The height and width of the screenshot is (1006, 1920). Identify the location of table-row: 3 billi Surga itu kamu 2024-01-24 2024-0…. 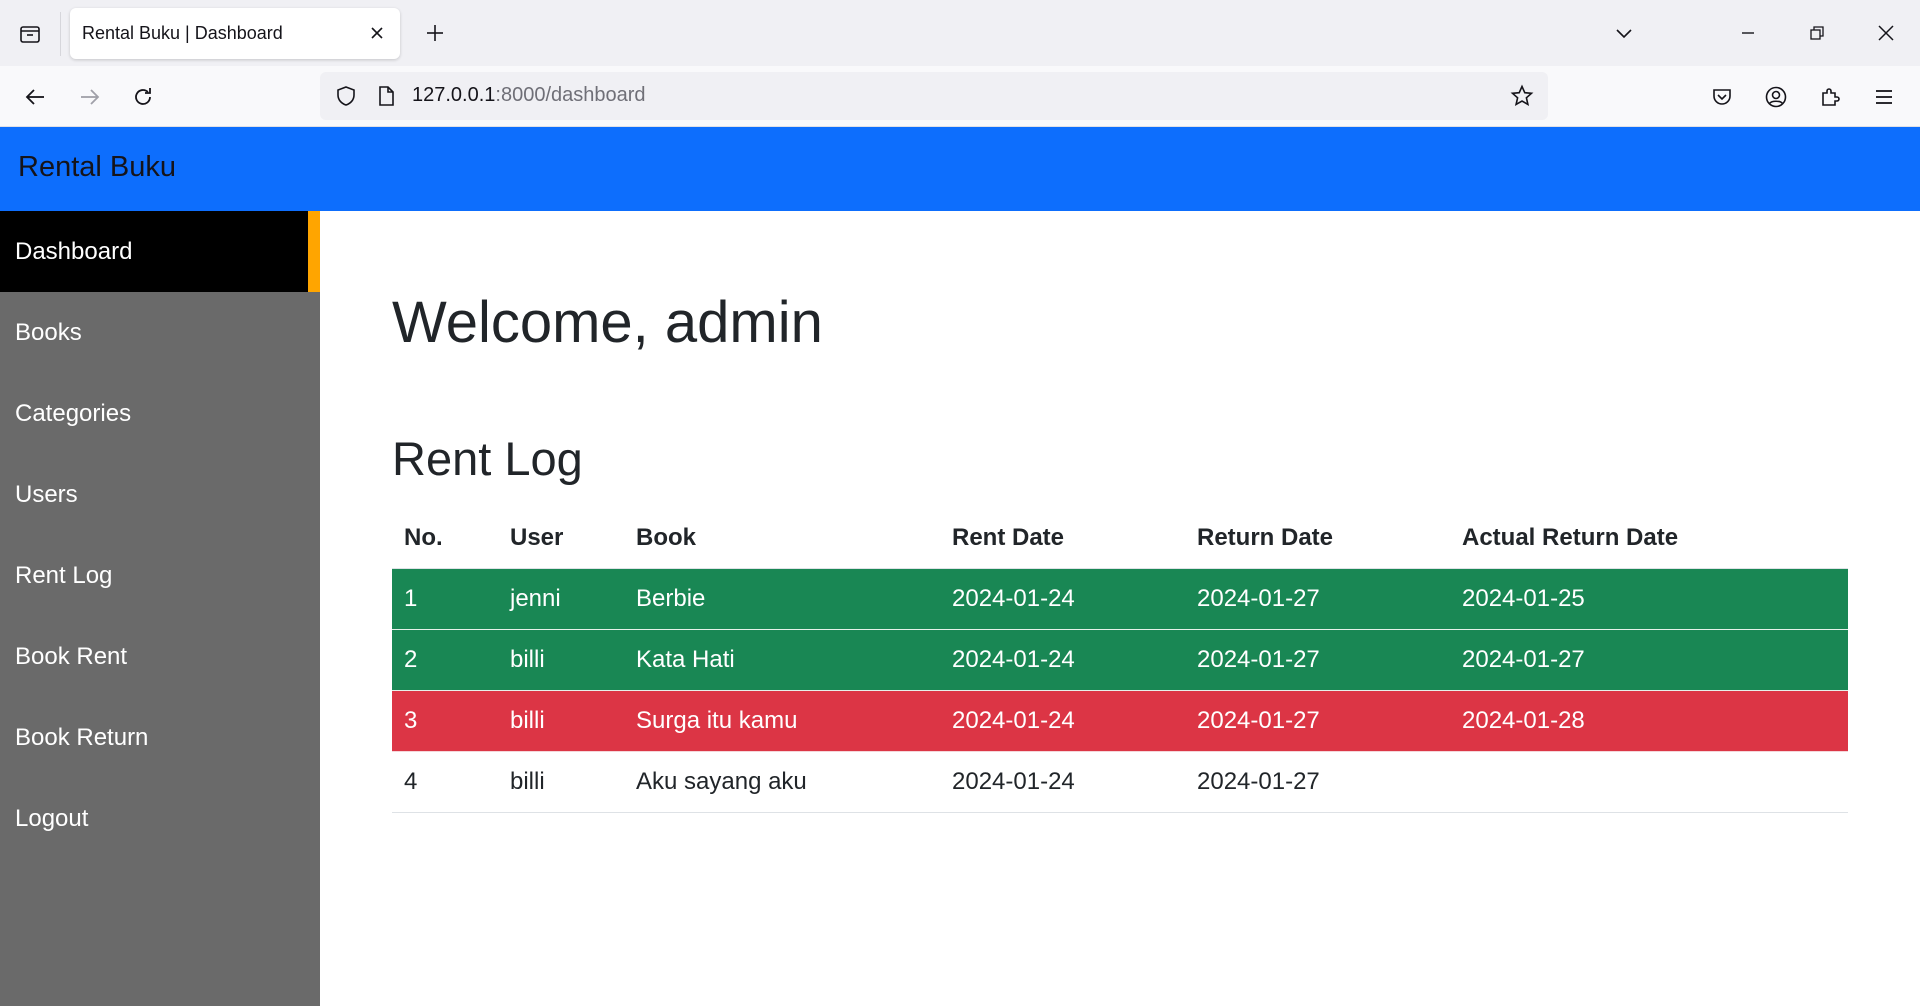
(1120, 721).